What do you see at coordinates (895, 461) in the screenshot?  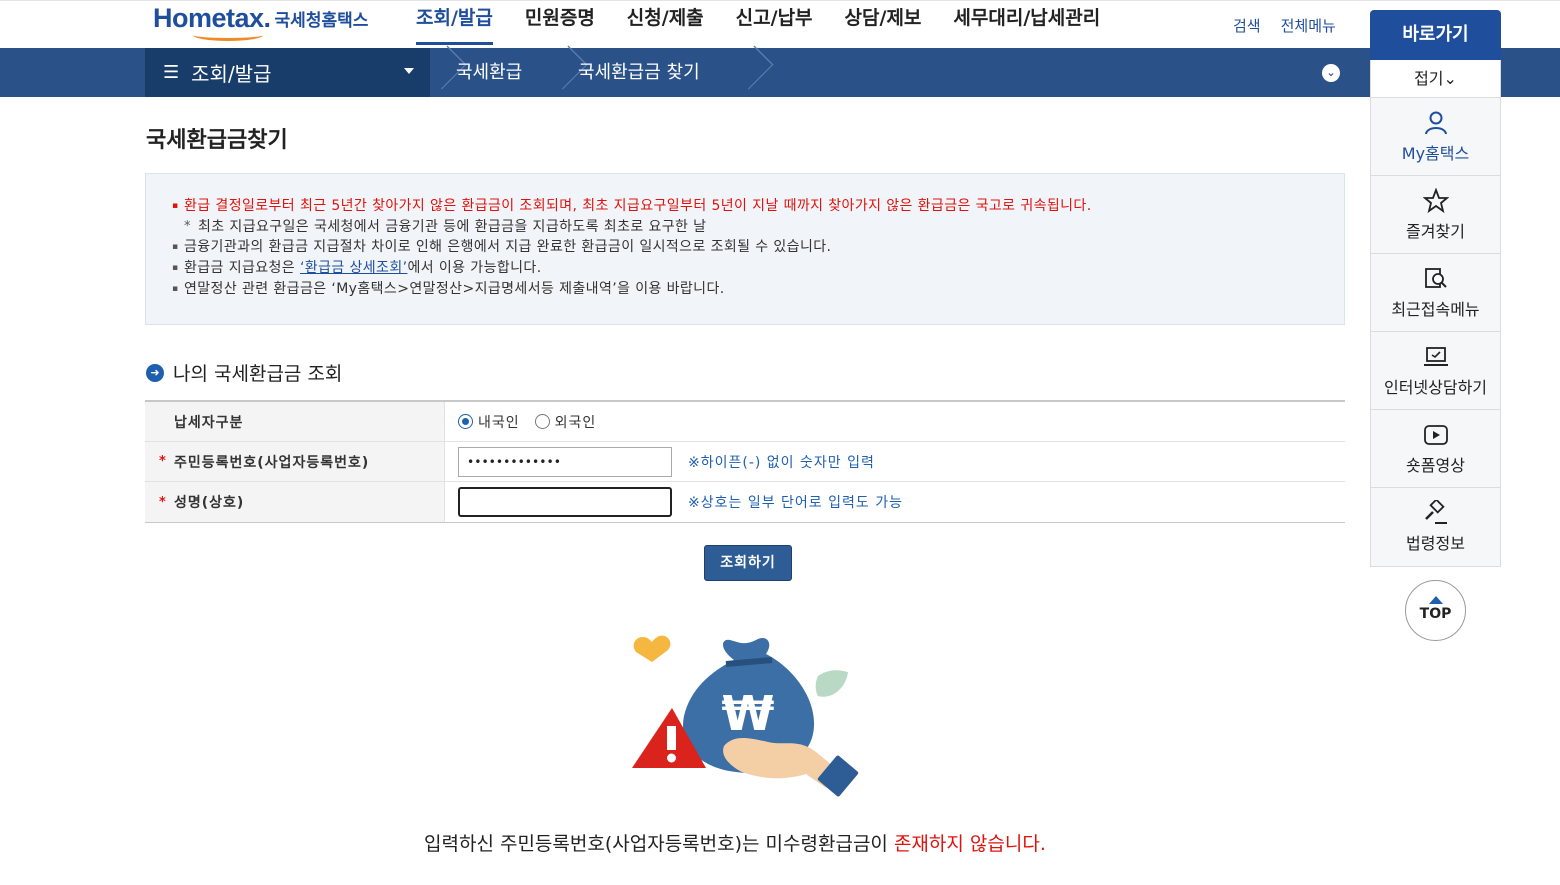 I see `form-value: ※하이픈(-) 없이 숫자만 입력` at bounding box center [895, 461].